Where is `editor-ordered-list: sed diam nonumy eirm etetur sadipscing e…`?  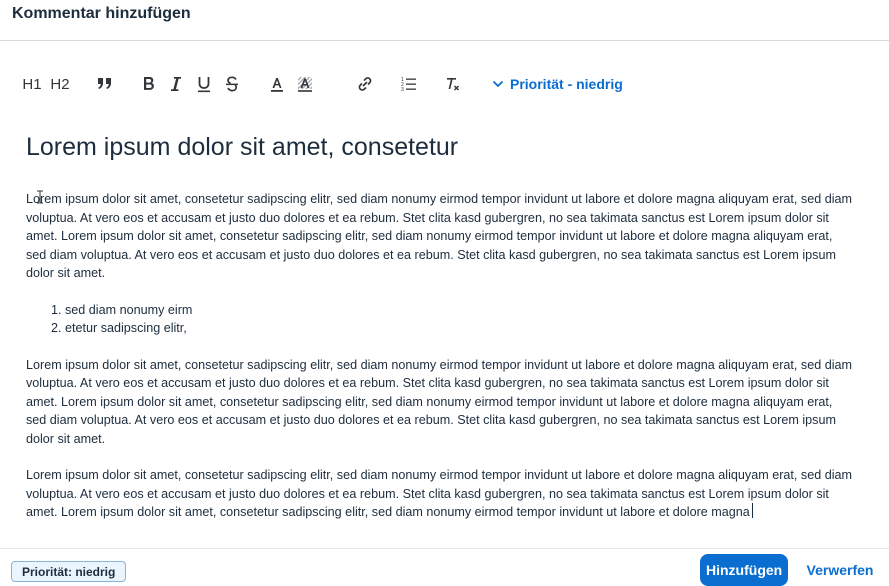 editor-ordered-list: sed diam nonumy eirm etetur sadipscing e… is located at coordinates (441, 319).